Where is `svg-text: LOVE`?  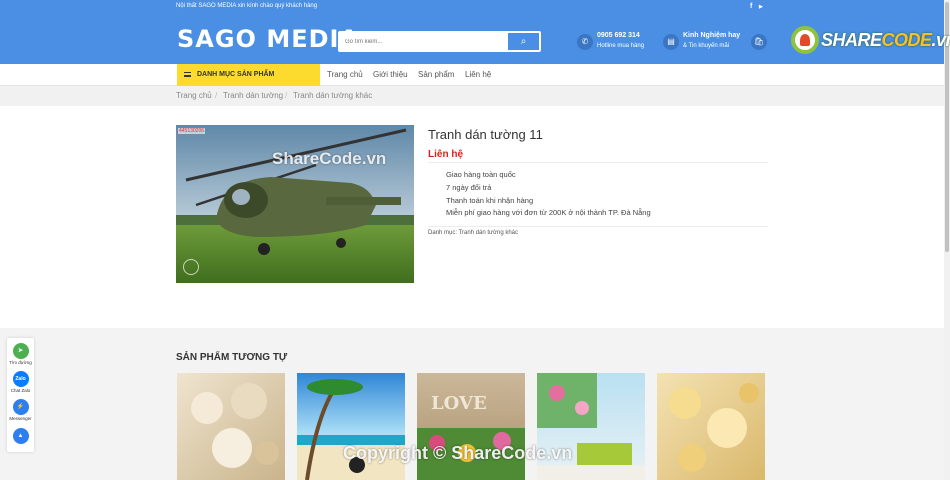
svg-text: LOVE is located at coordinates (459, 403).